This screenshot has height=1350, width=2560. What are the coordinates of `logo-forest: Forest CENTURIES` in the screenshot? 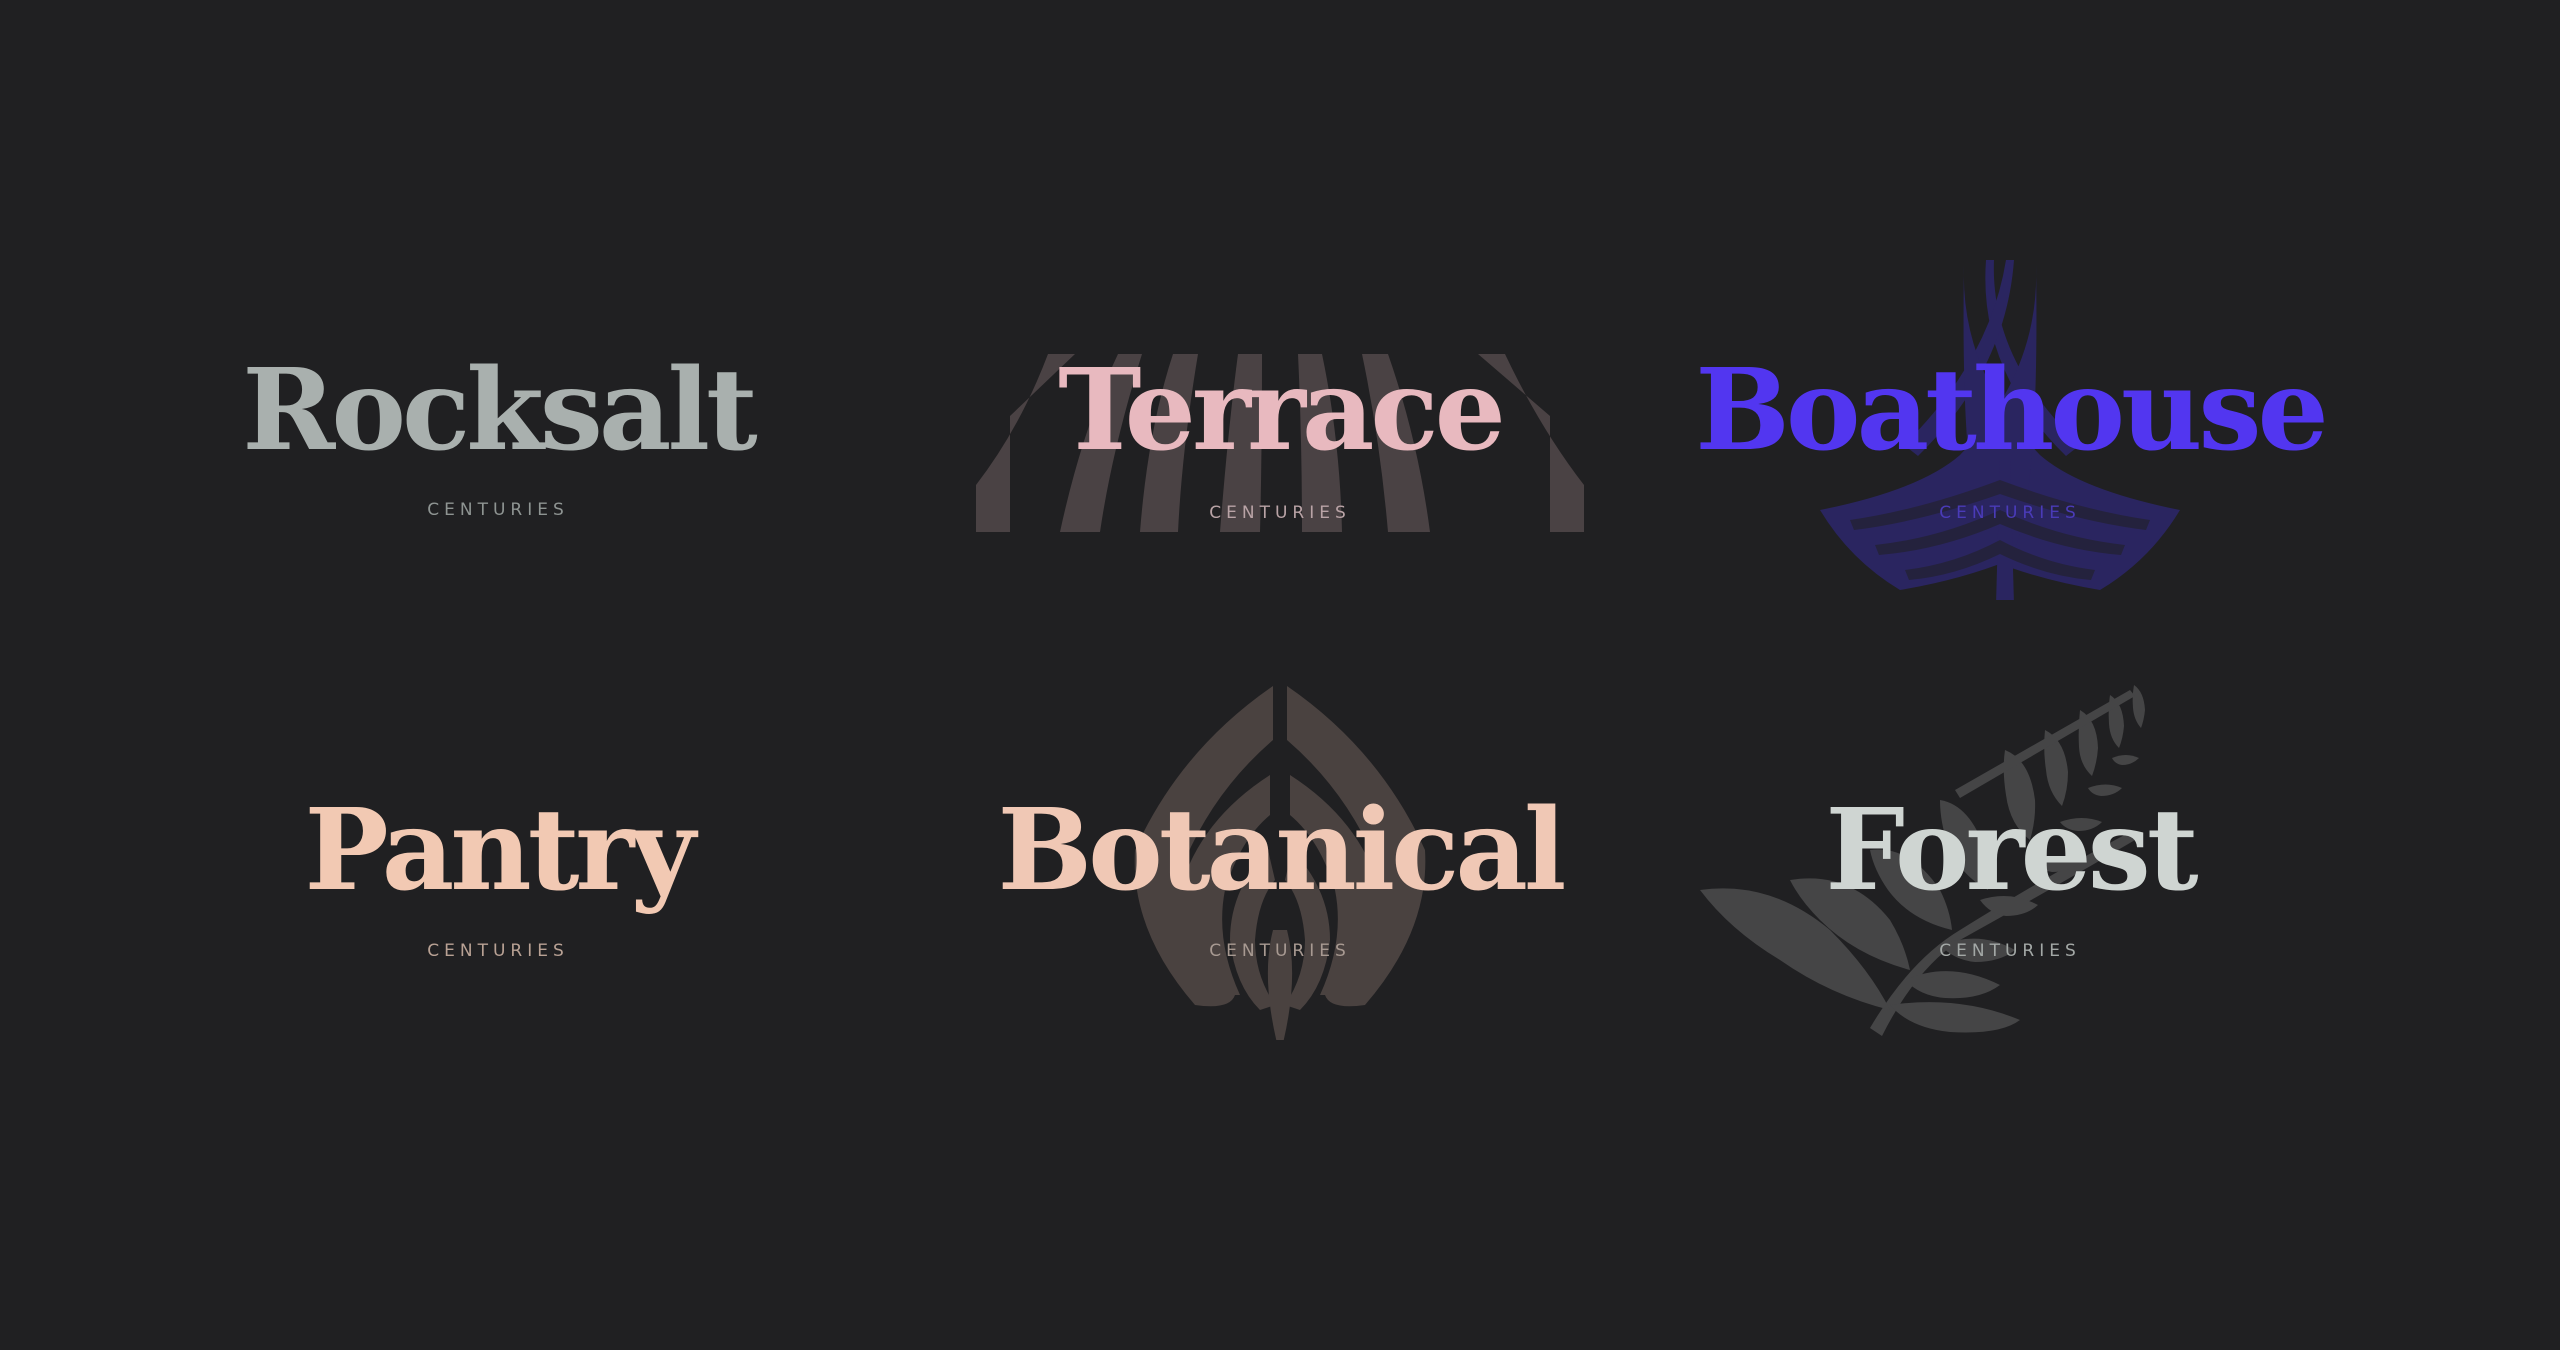 It's located at (2010, 820).